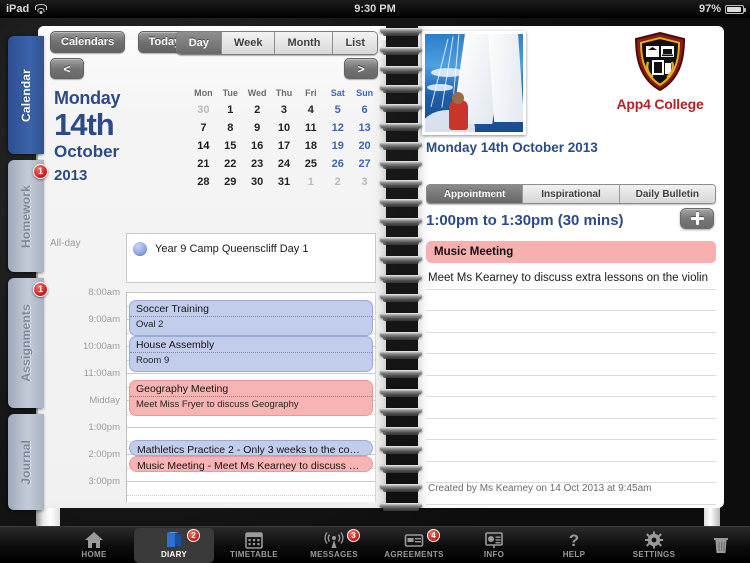  I want to click on tab-badge: 3, so click(353, 535).